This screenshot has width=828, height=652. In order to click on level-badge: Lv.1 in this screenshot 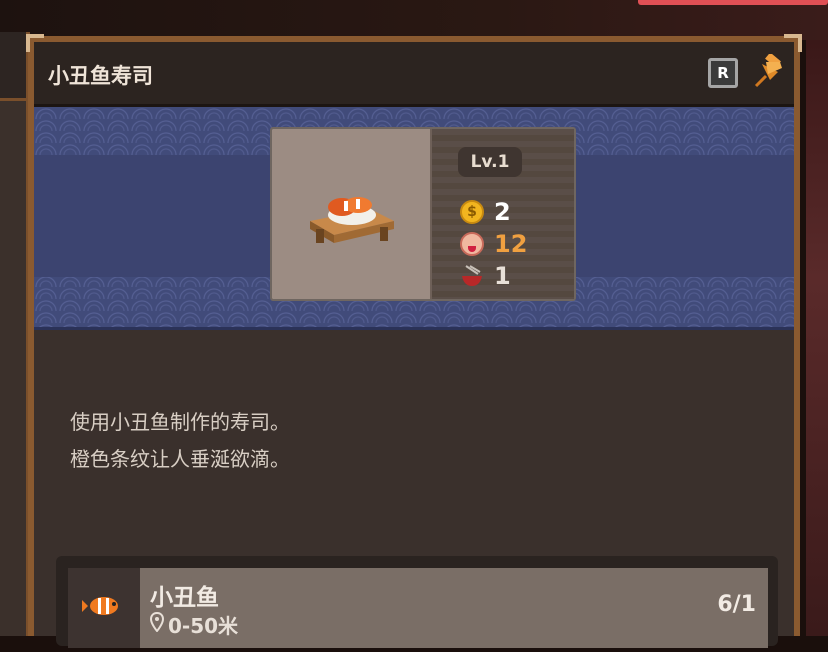, I will do `click(490, 162)`.